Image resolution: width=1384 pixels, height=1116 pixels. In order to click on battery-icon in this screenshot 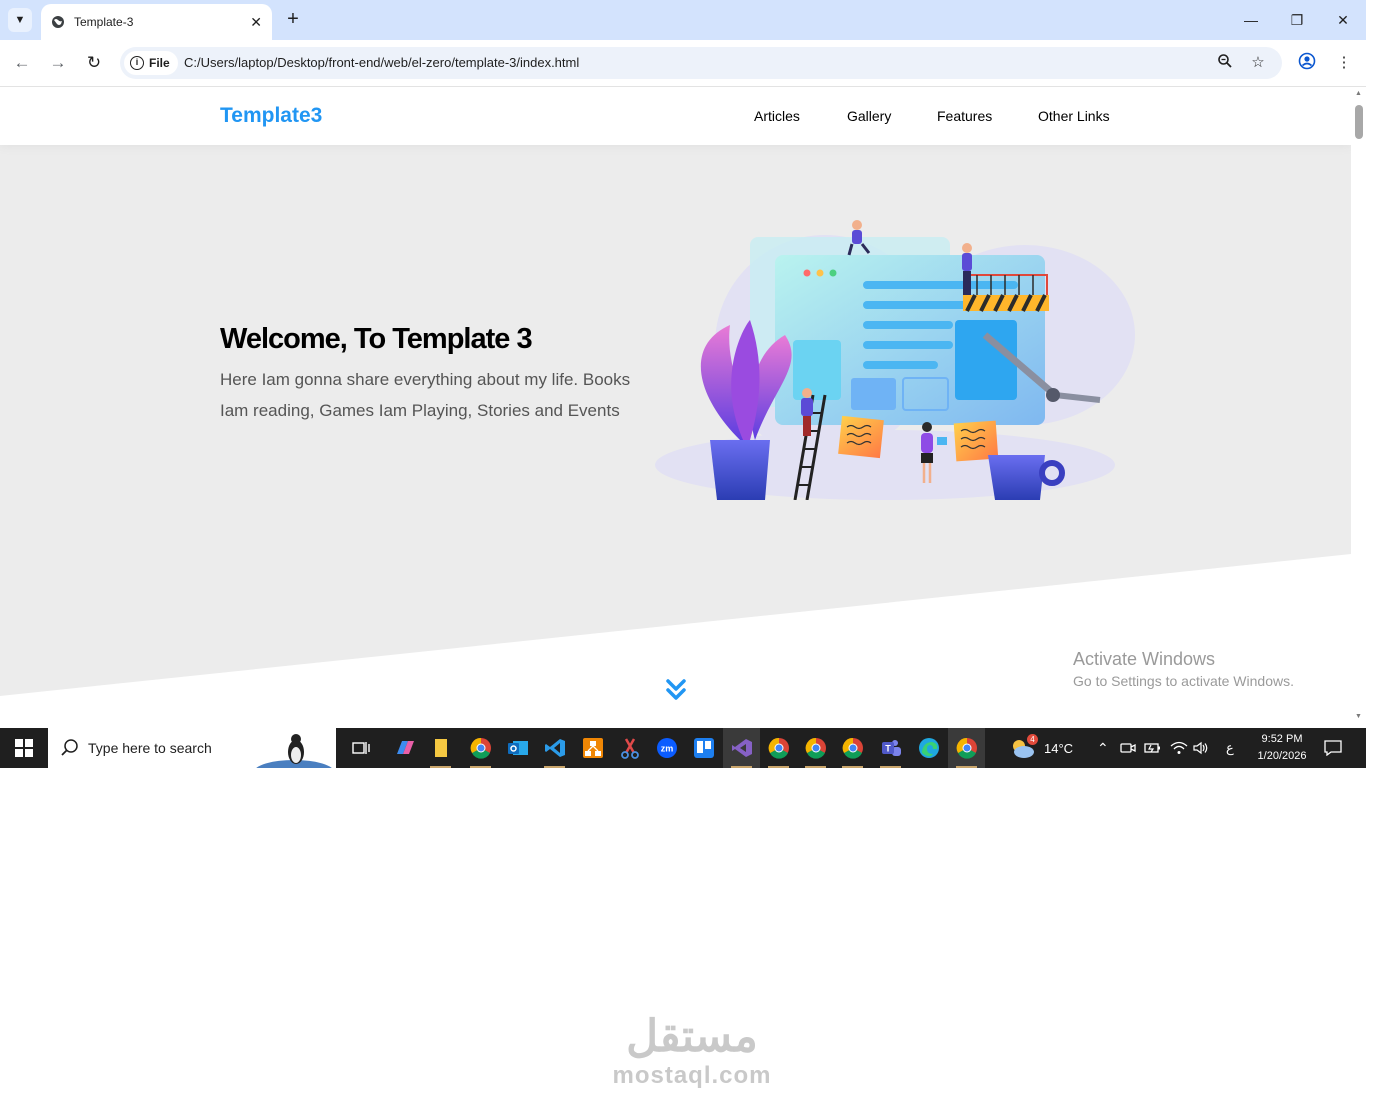, I will do `click(1153, 748)`.